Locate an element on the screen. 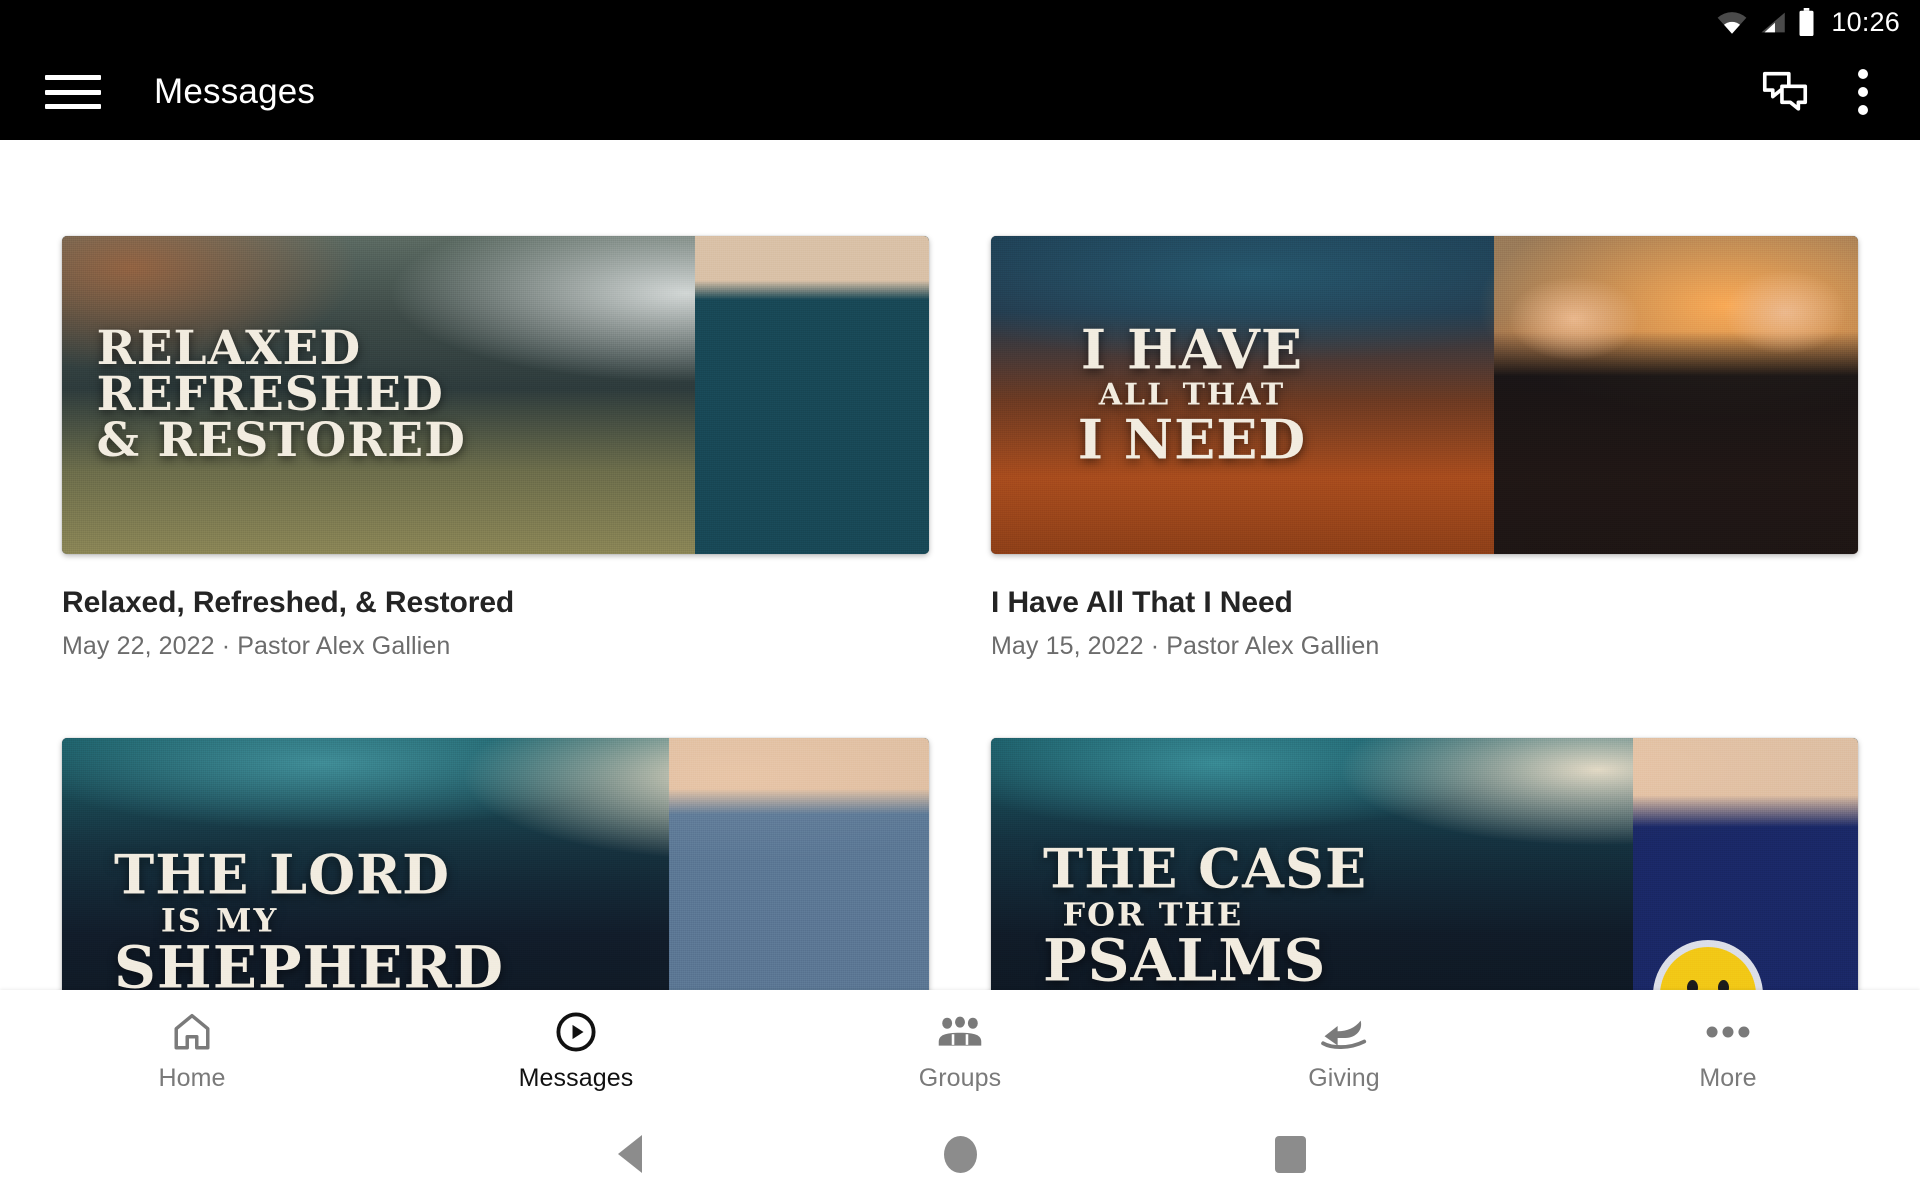 Image resolution: width=1920 pixels, height=1200 pixels. recents-square-icon is located at coordinates (1290, 1154).